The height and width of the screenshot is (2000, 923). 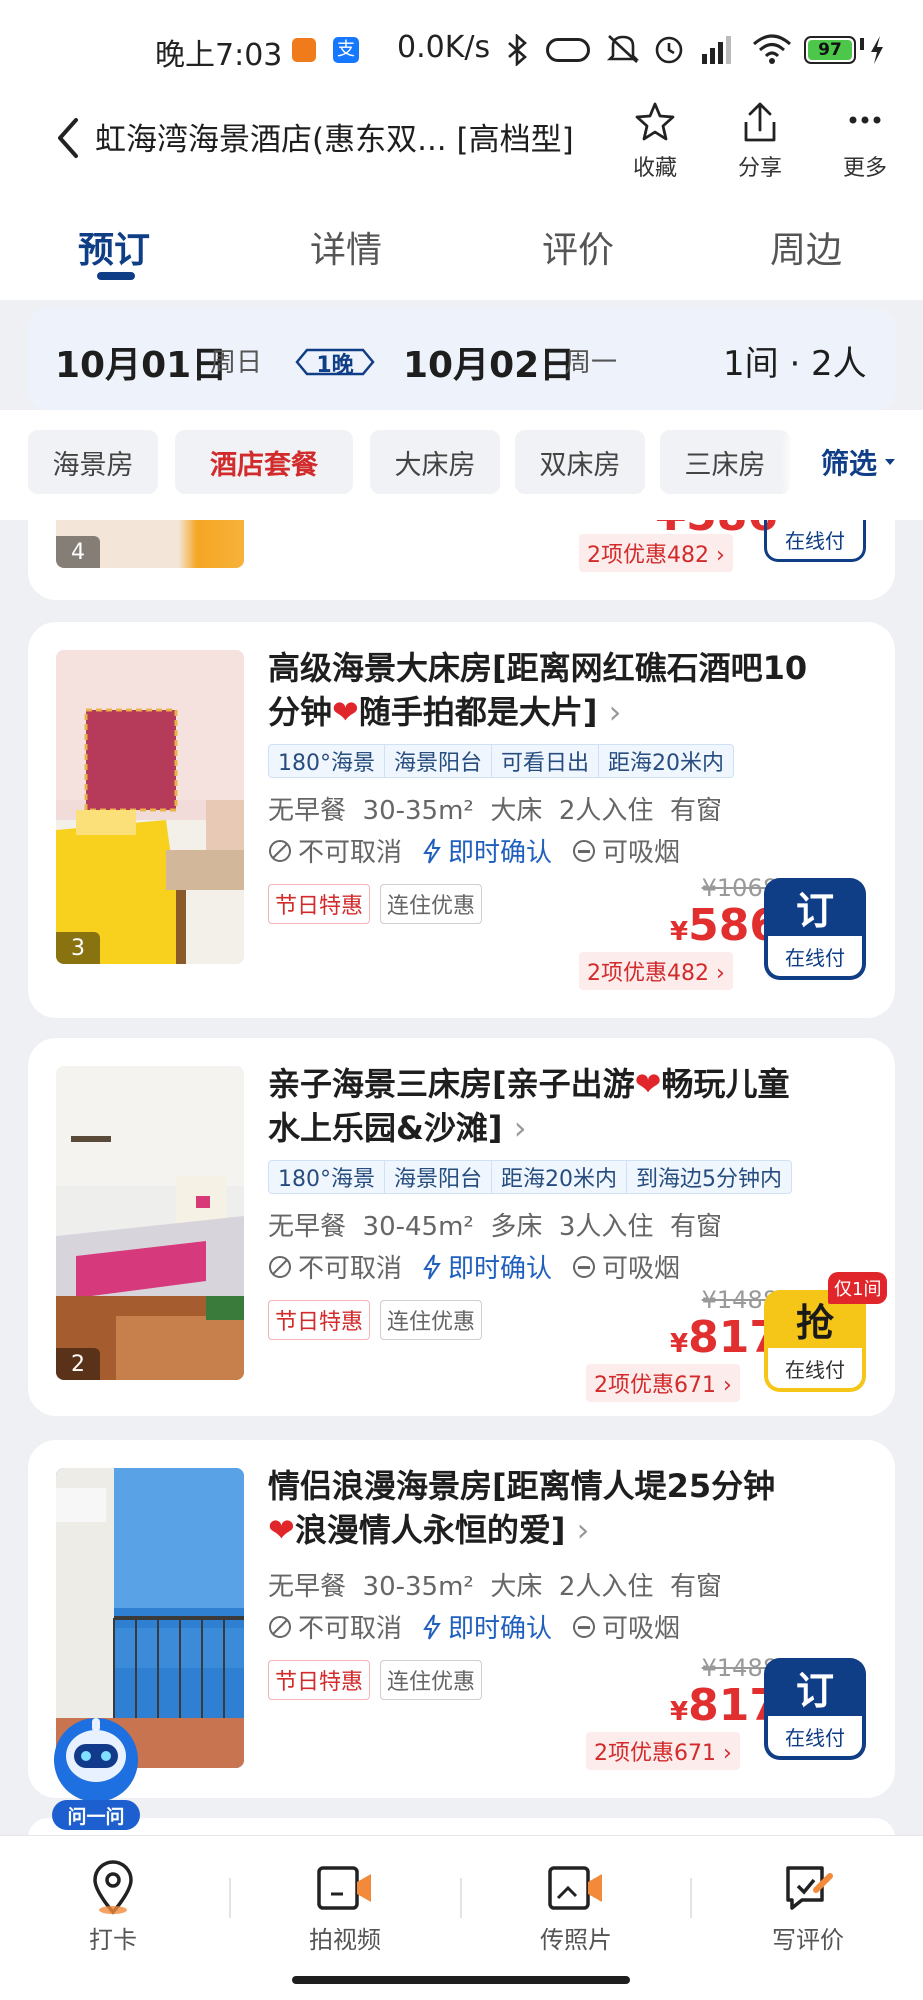 I want to click on tab-bar: 预订 详情 评价 周边, so click(x=461, y=252).